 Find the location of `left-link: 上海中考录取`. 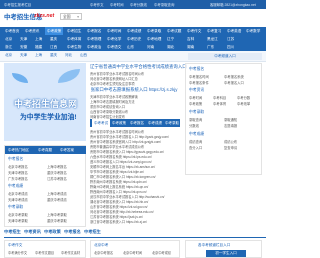

left-link: 上海中考录取 is located at coordinates (57, 214).